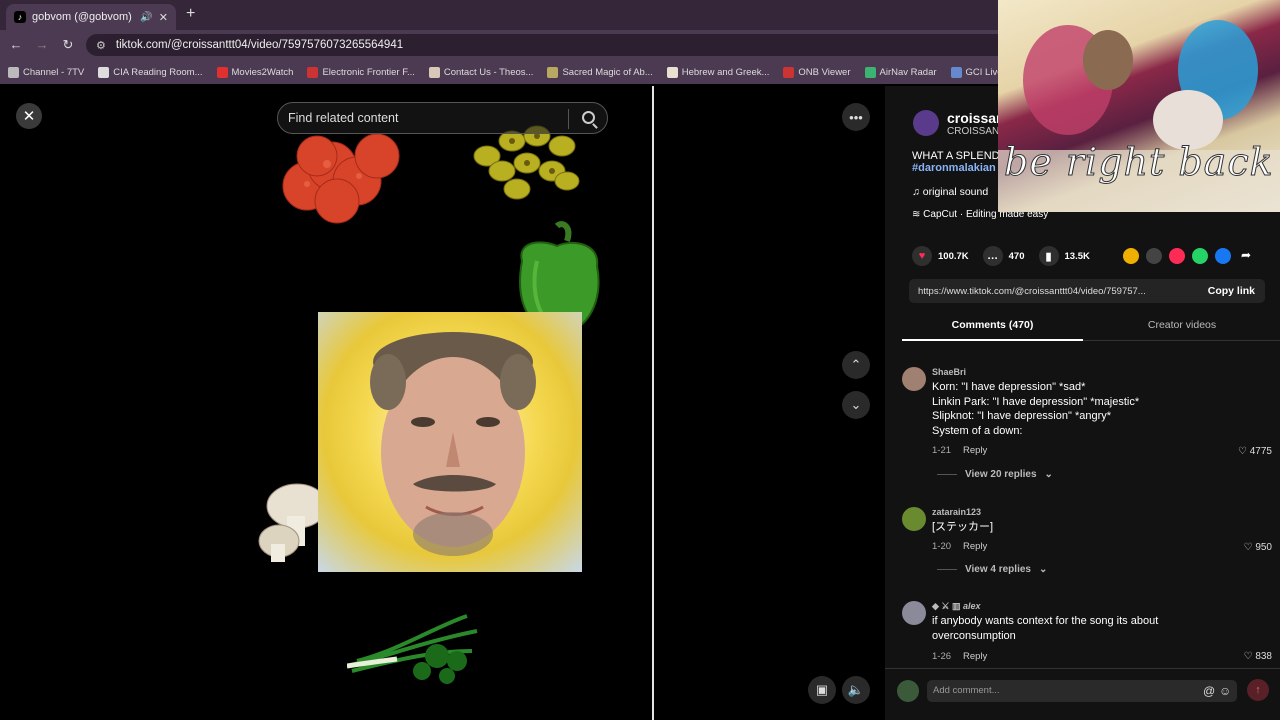 This screenshot has height=720, width=1280. Describe the element at coordinates (146, 17) in the screenshot. I see `speaker-icon: 🔊` at that location.